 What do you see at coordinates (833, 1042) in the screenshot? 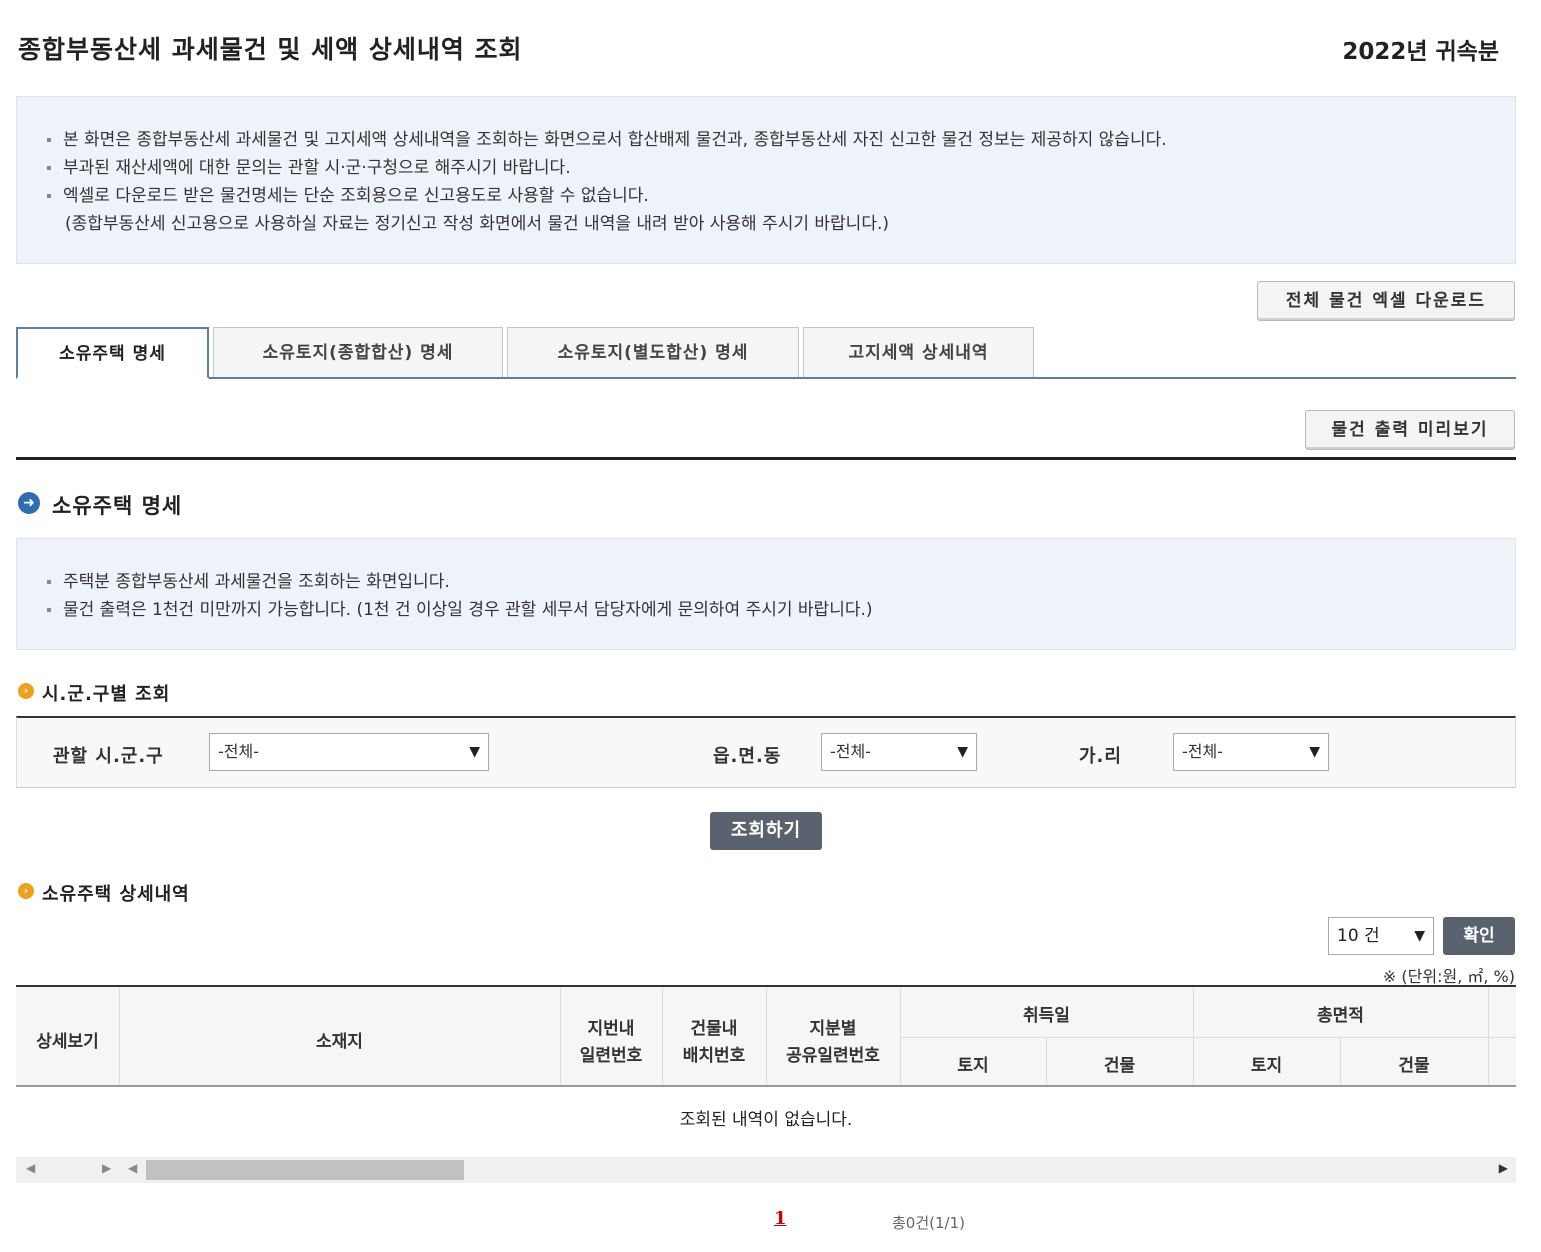
I see `col-share-serial: 지분별 공유일련번호` at bounding box center [833, 1042].